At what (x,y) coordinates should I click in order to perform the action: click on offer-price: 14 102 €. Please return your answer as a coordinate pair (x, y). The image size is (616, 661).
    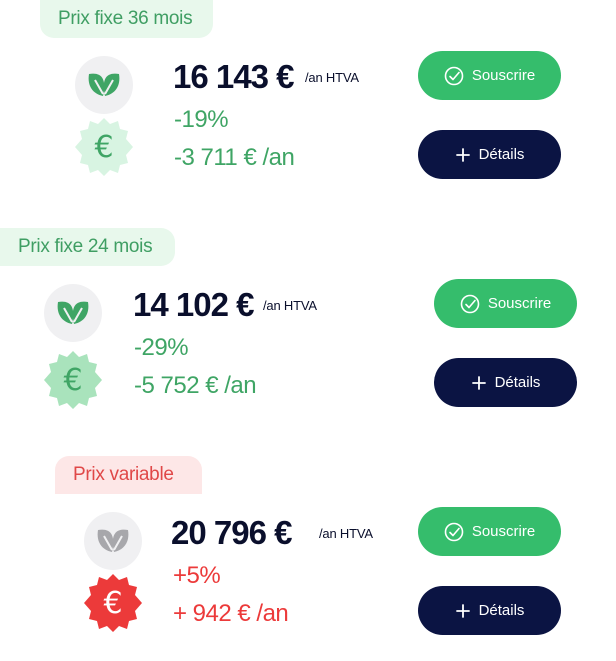
    Looking at the image, I should click on (193, 304).